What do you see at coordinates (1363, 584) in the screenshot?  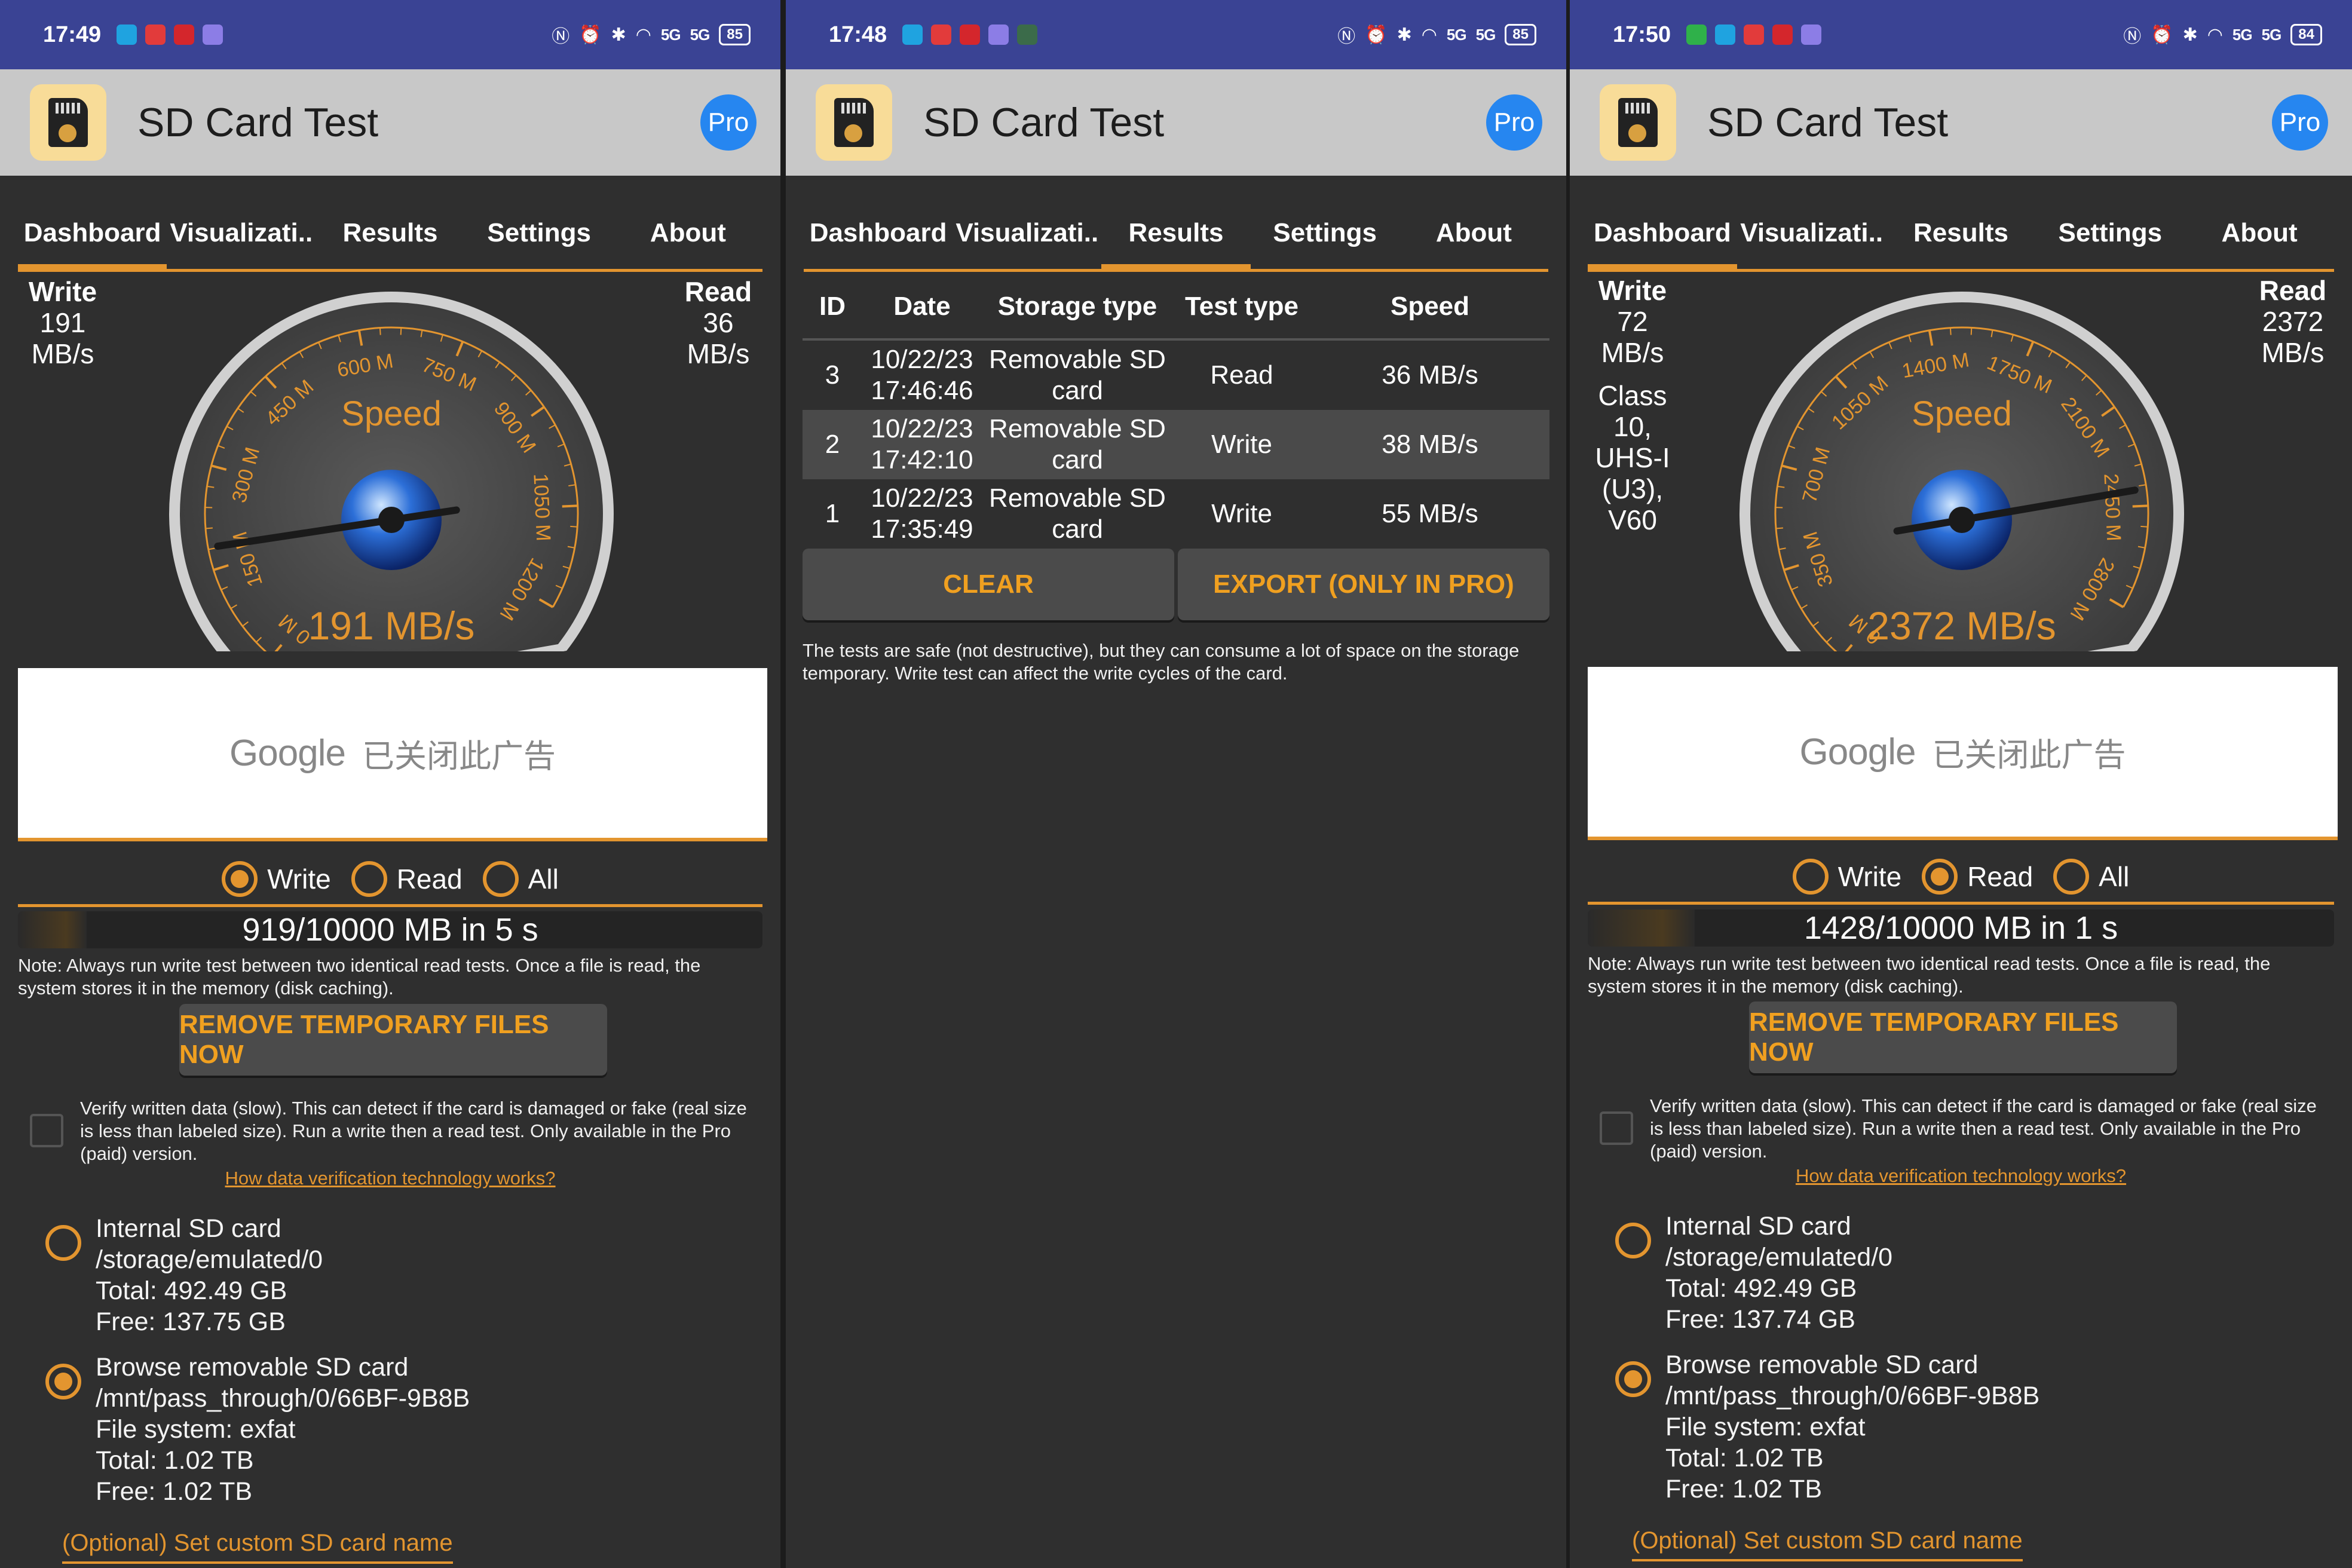 I see `export-button: EXPORT (ONLY IN PRO)` at bounding box center [1363, 584].